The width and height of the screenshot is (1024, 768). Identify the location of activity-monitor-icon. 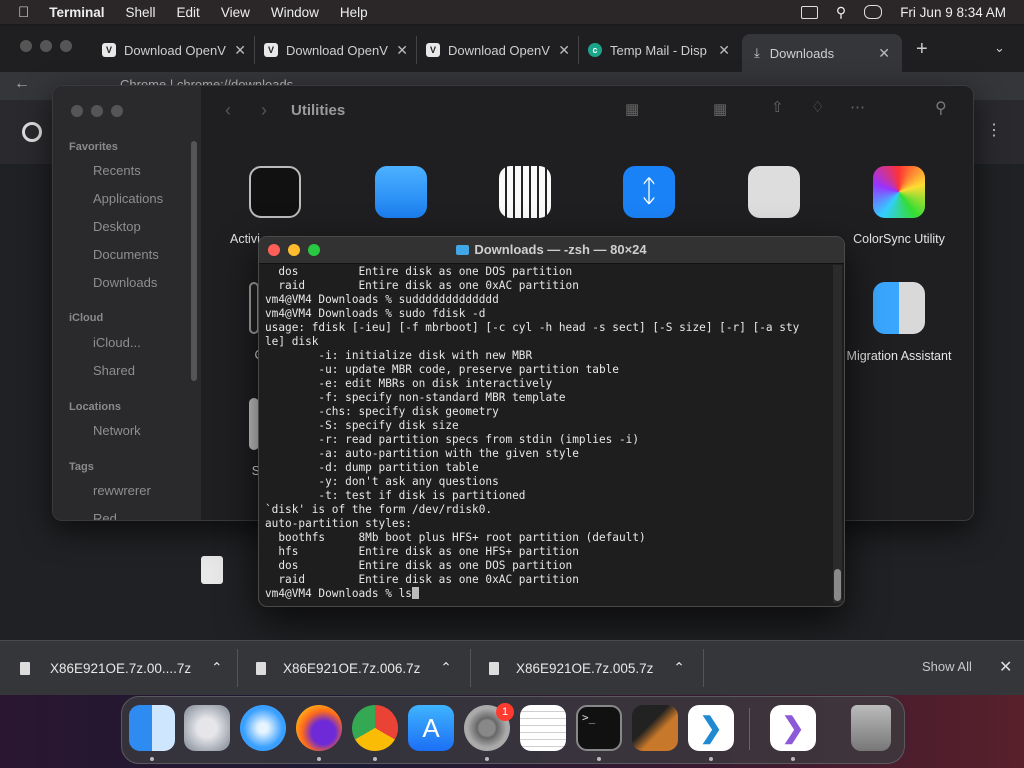
(275, 192).